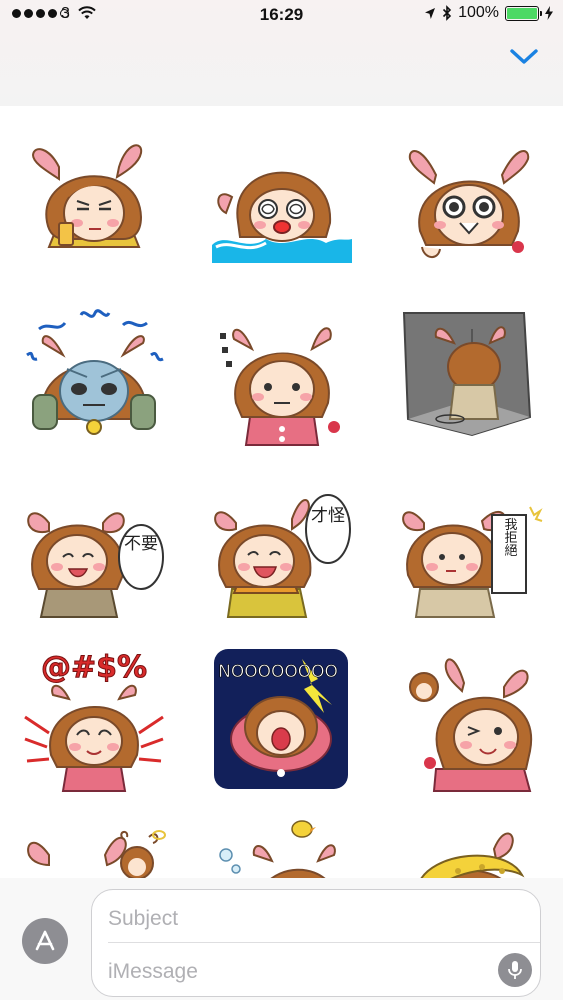 The image size is (563, 1000). I want to click on sticker-no-way-bubble: 才怪, so click(282, 546).